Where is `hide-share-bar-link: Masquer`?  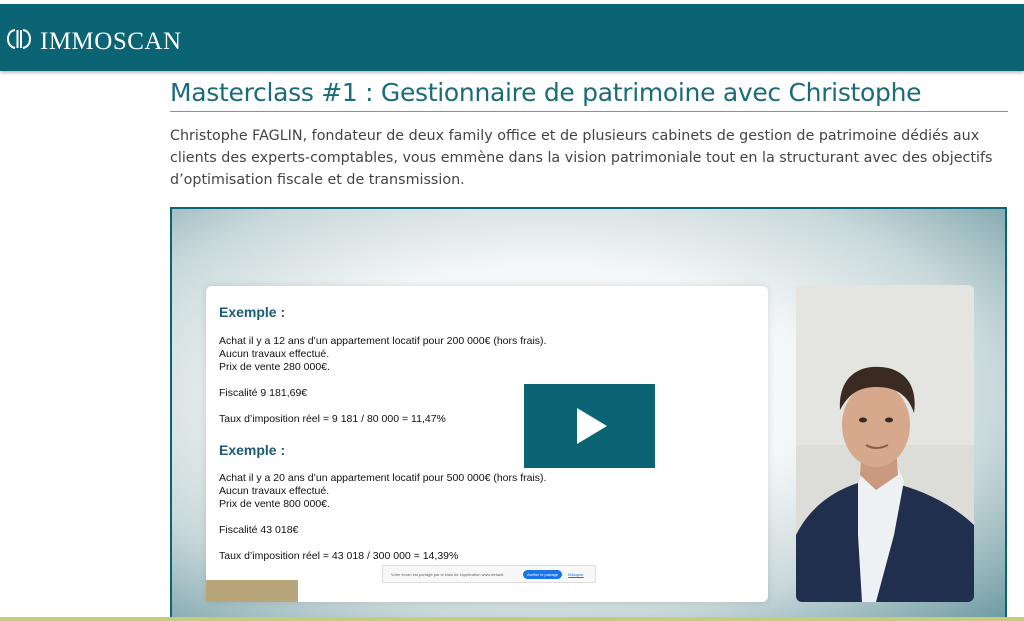
hide-share-bar-link: Masquer is located at coordinates (576, 574).